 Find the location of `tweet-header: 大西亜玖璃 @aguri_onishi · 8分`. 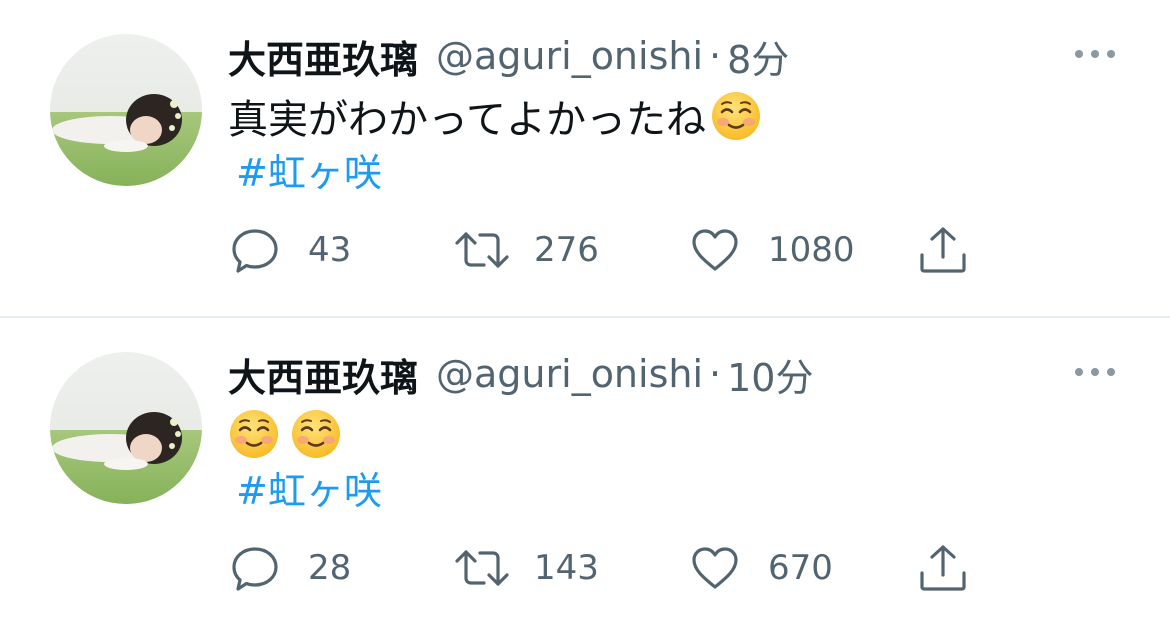

tweet-header: 大西亜玖璃 @aguri_onishi · 8分 is located at coordinates (508, 56).